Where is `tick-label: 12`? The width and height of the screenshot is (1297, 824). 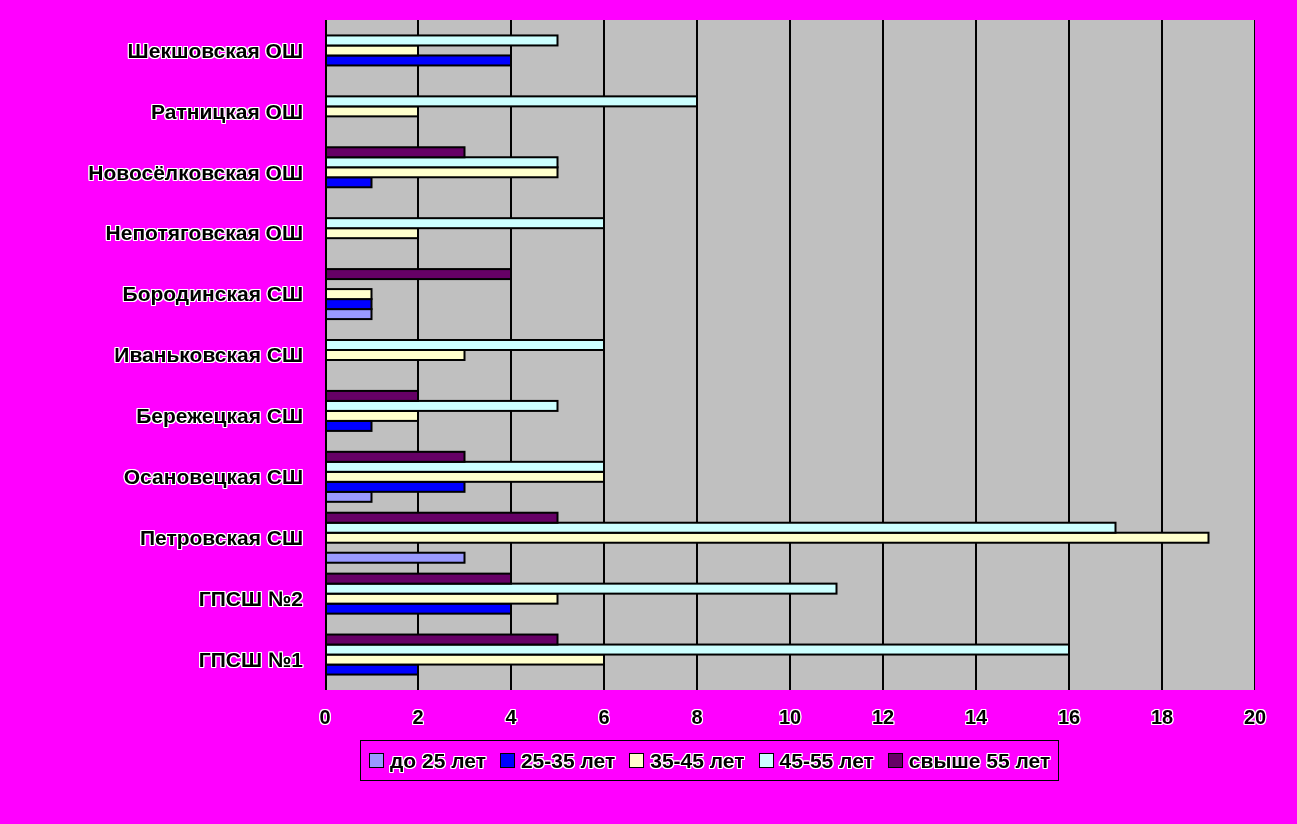 tick-label: 12 is located at coordinates (883, 717).